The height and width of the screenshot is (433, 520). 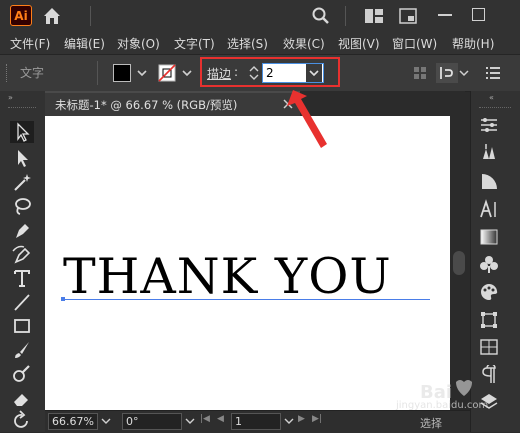 I want to click on rotation-value: 0°, so click(x=132, y=421).